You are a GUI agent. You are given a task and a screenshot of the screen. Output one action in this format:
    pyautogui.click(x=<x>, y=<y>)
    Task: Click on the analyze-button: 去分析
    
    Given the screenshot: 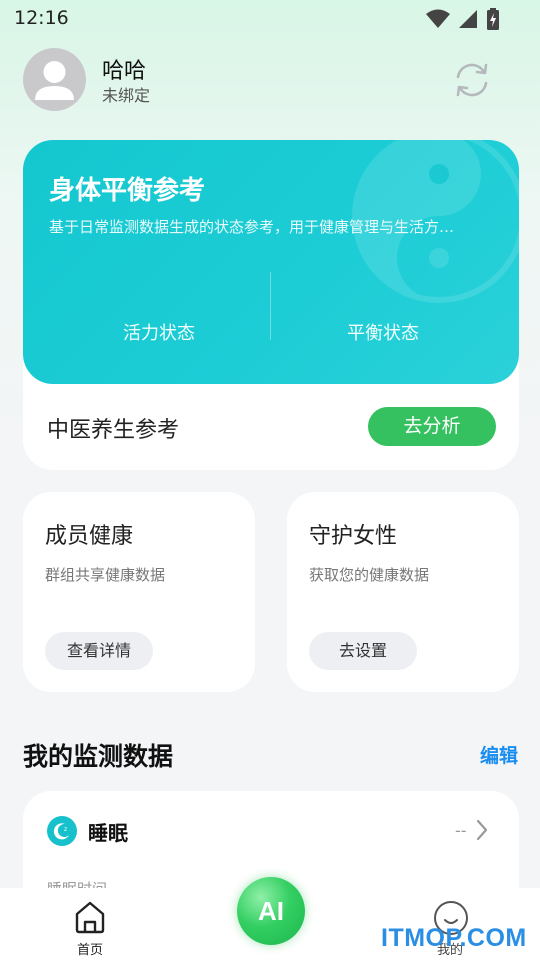 What is the action you would take?
    pyautogui.click(x=432, y=426)
    